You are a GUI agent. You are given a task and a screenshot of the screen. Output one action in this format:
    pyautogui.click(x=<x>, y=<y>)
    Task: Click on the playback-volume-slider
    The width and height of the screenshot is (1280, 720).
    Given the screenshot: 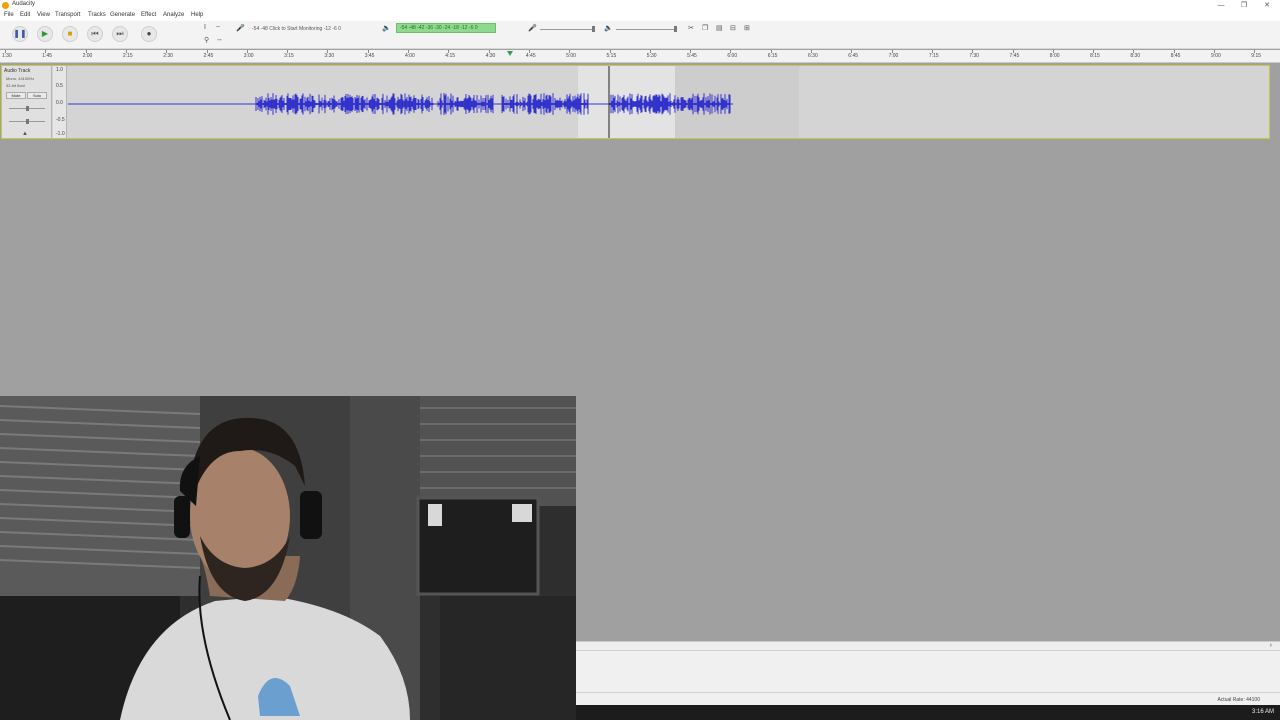 What is the action you would take?
    pyautogui.click(x=646, y=29)
    